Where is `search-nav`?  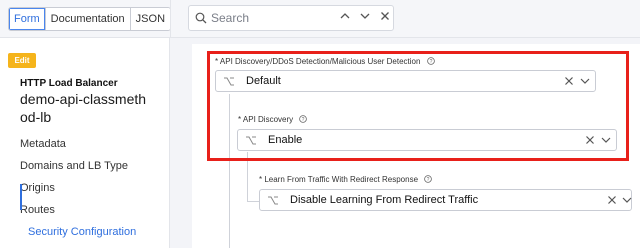
search-nav is located at coordinates (365, 16).